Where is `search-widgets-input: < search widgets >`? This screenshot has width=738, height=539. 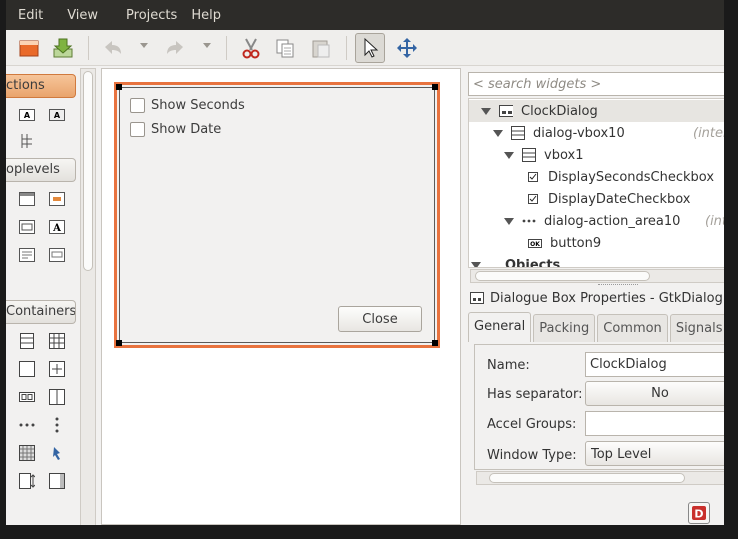 search-widgets-input: < search widgets > is located at coordinates (601, 84).